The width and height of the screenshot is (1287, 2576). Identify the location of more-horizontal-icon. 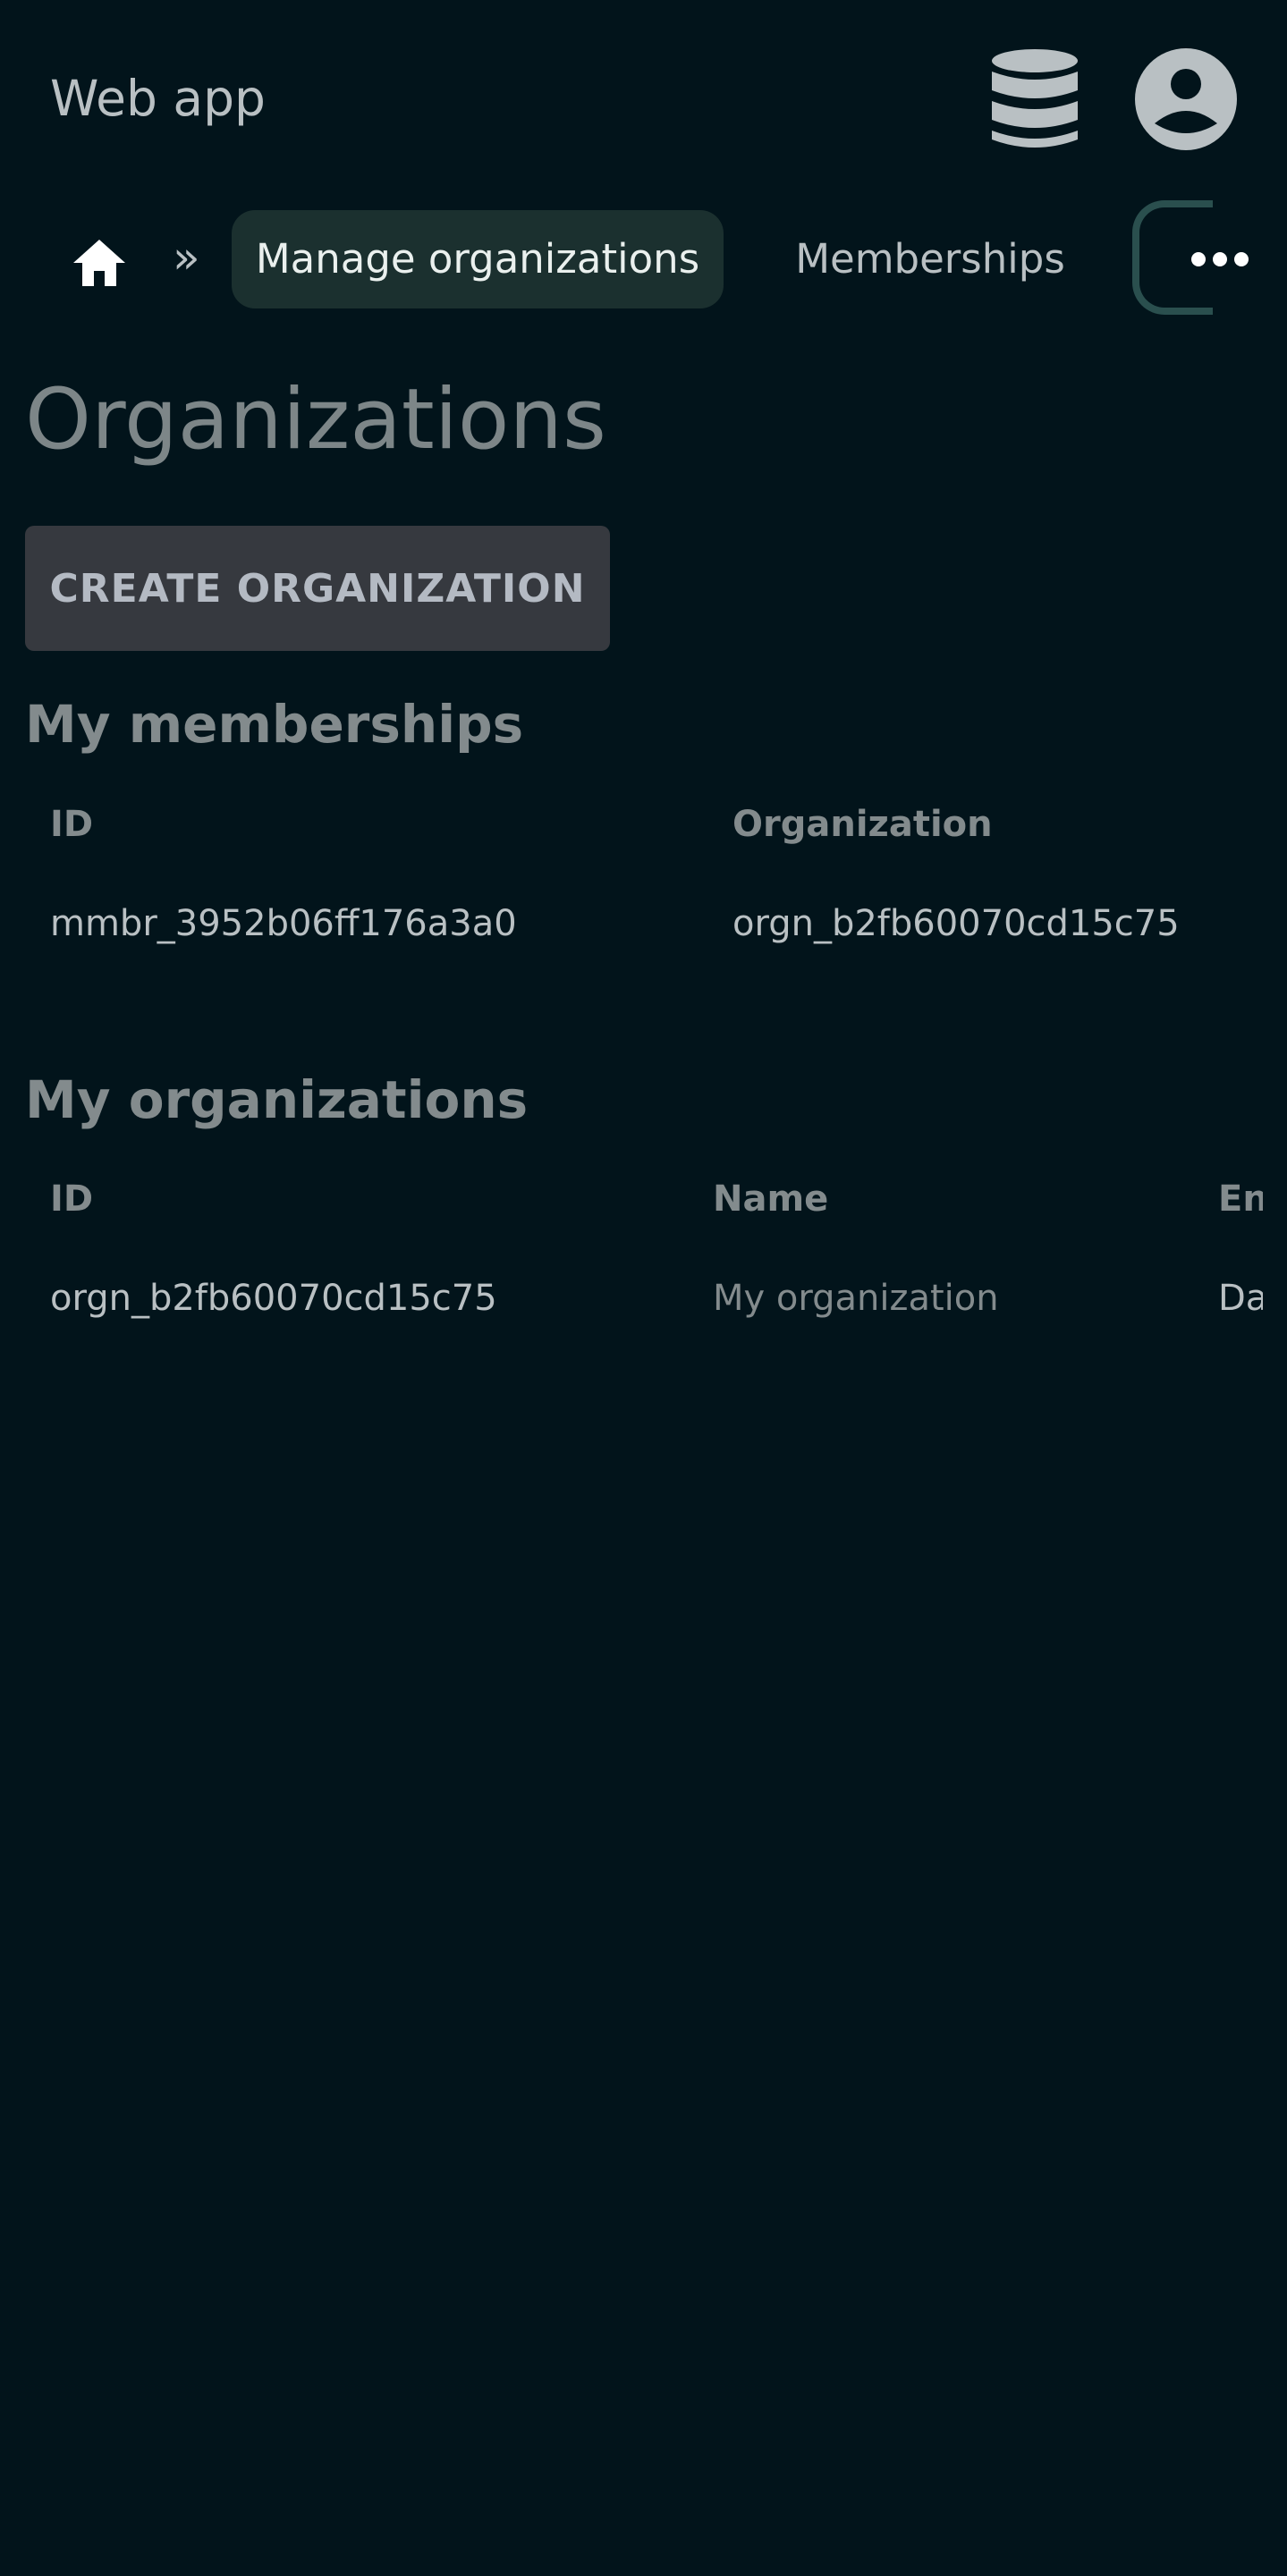
(1220, 259).